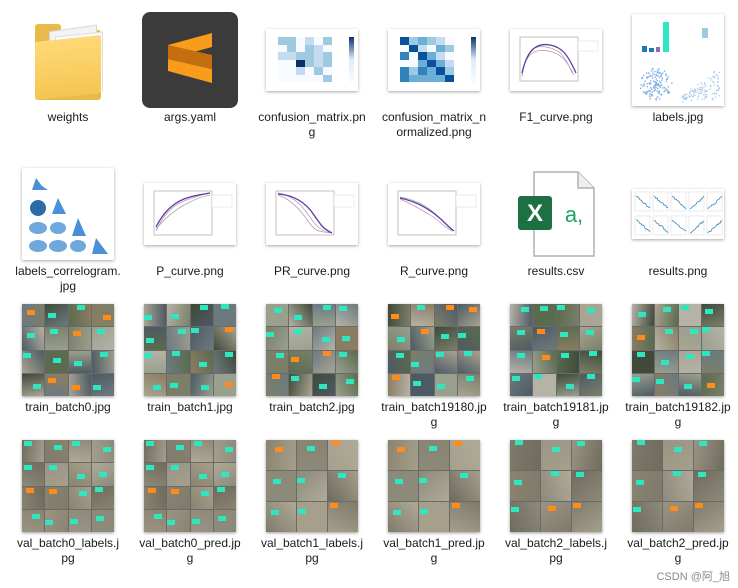 The height and width of the screenshot is (588, 738). I want to click on file-name: labels_correlogram.jpg, so click(68, 278).